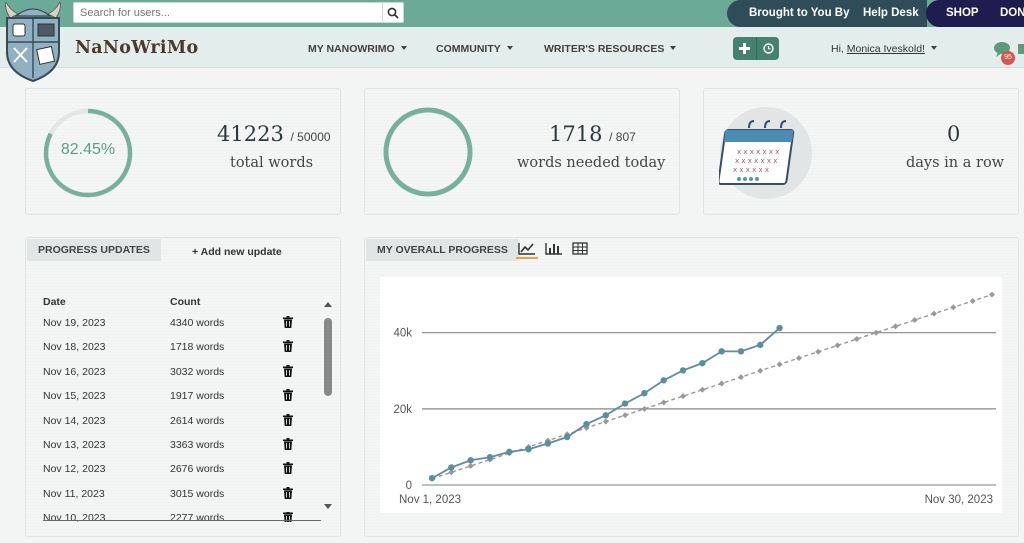 The width and height of the screenshot is (1024, 543). I want to click on nav-label: COMMUNITY, so click(468, 49).